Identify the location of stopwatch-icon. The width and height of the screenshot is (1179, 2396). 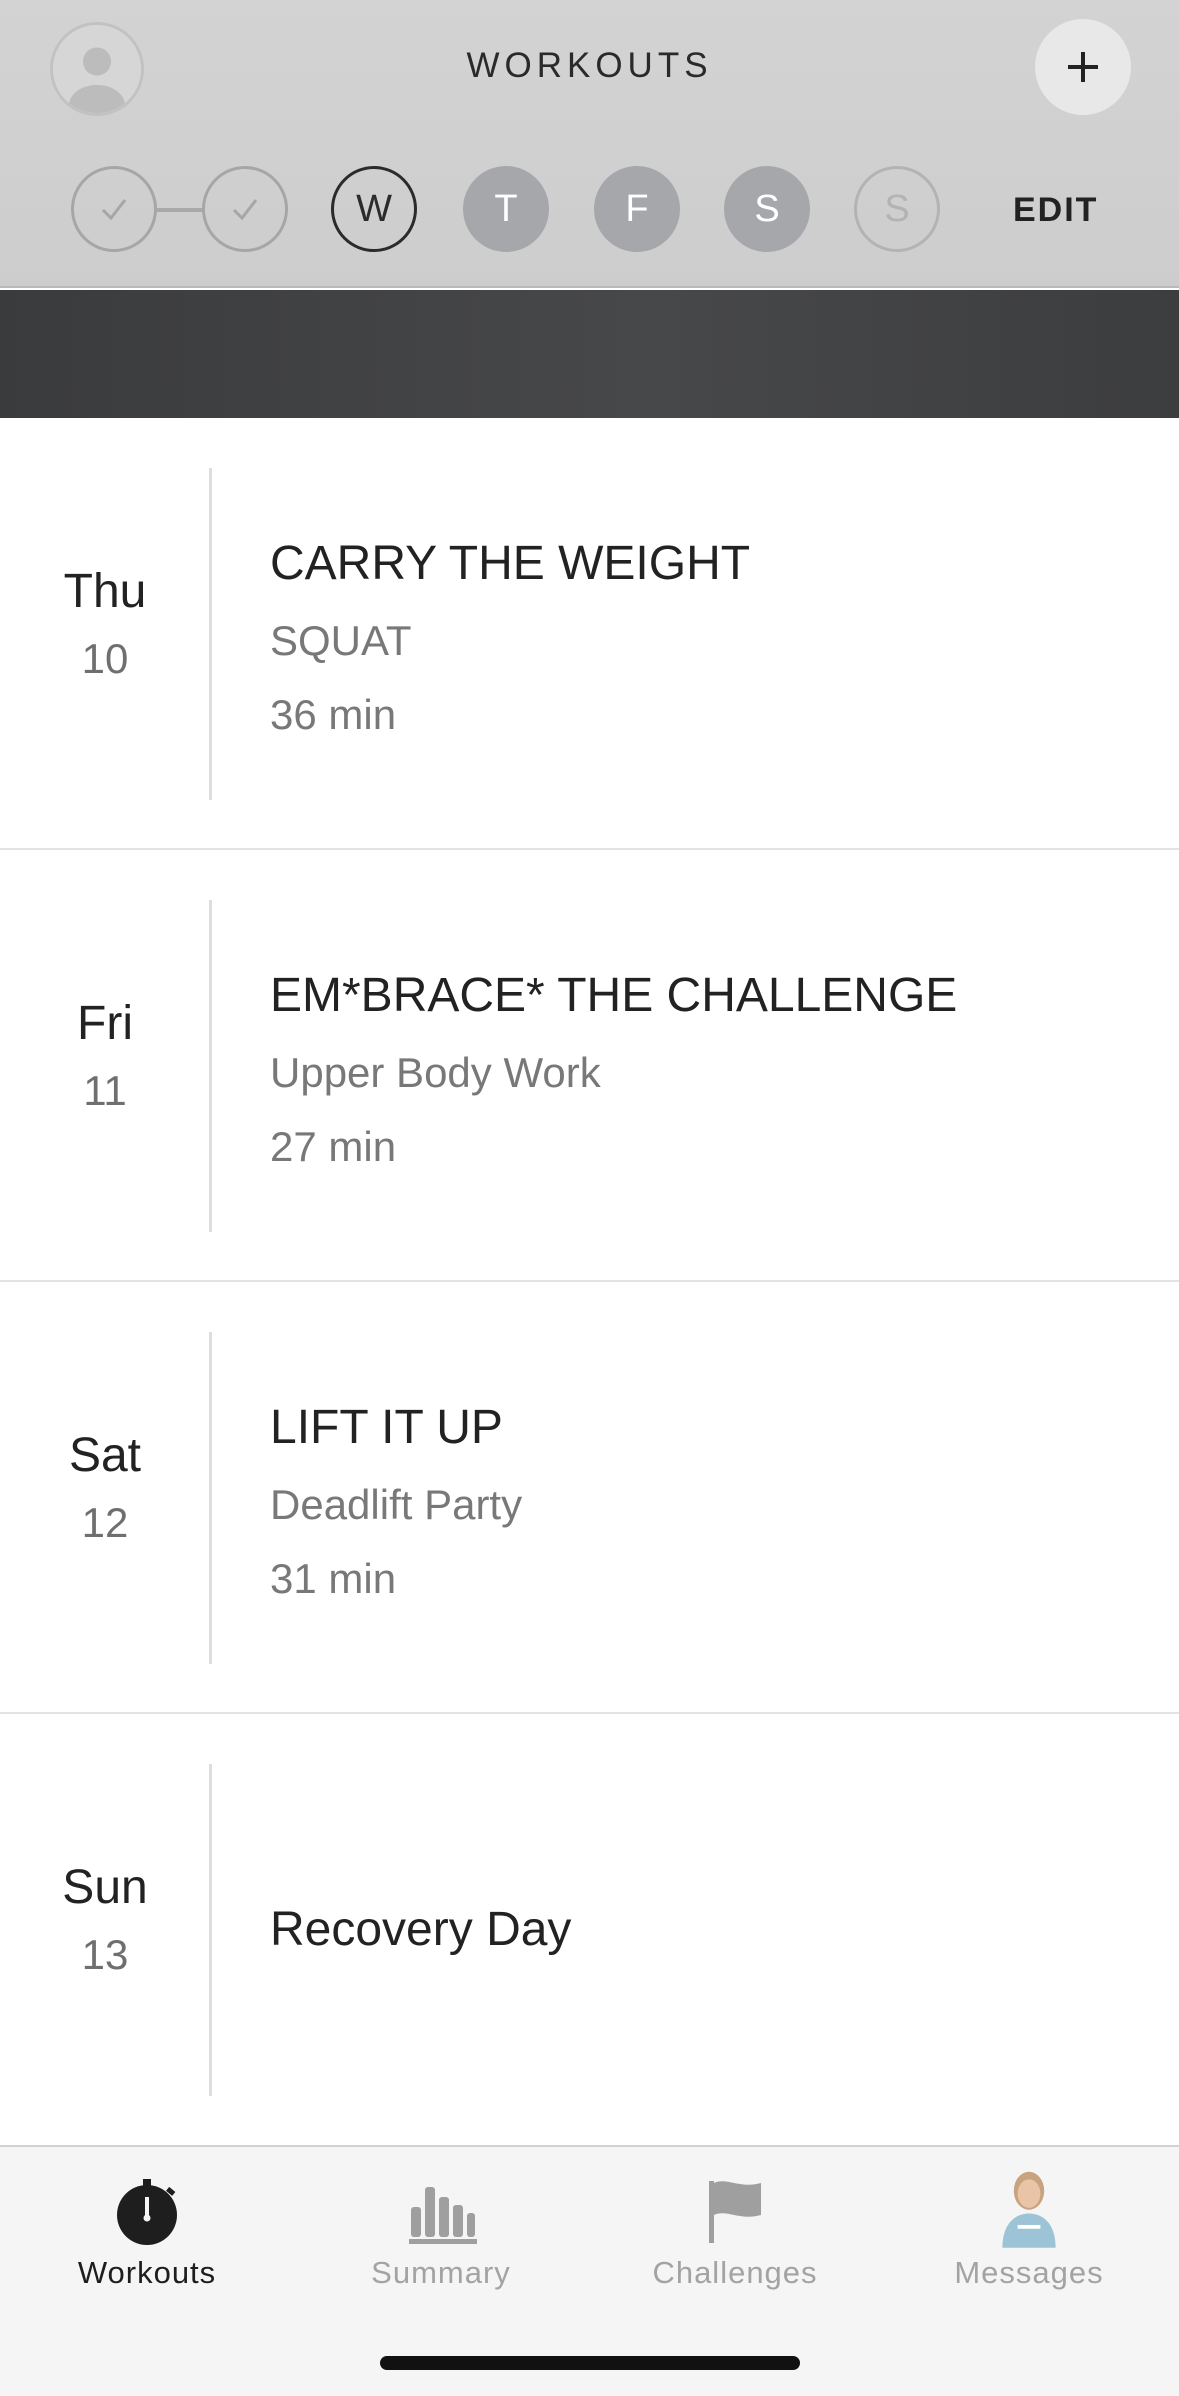
(147, 2212).